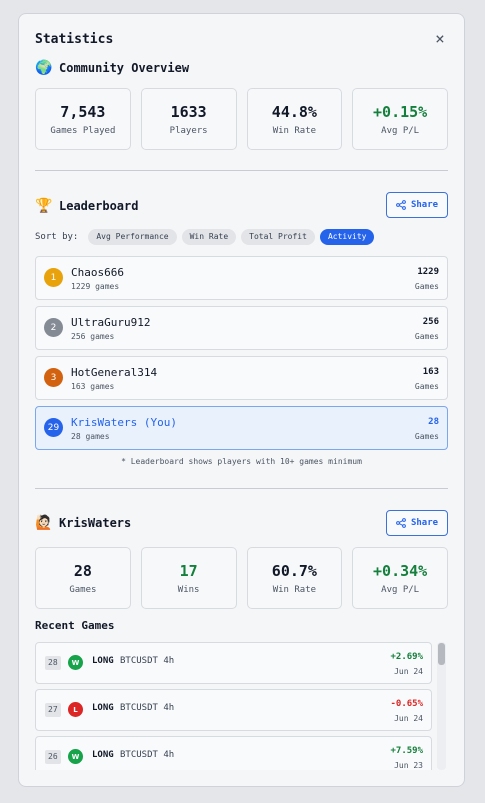  I want to click on player-metric-value: 1229, so click(428, 272).